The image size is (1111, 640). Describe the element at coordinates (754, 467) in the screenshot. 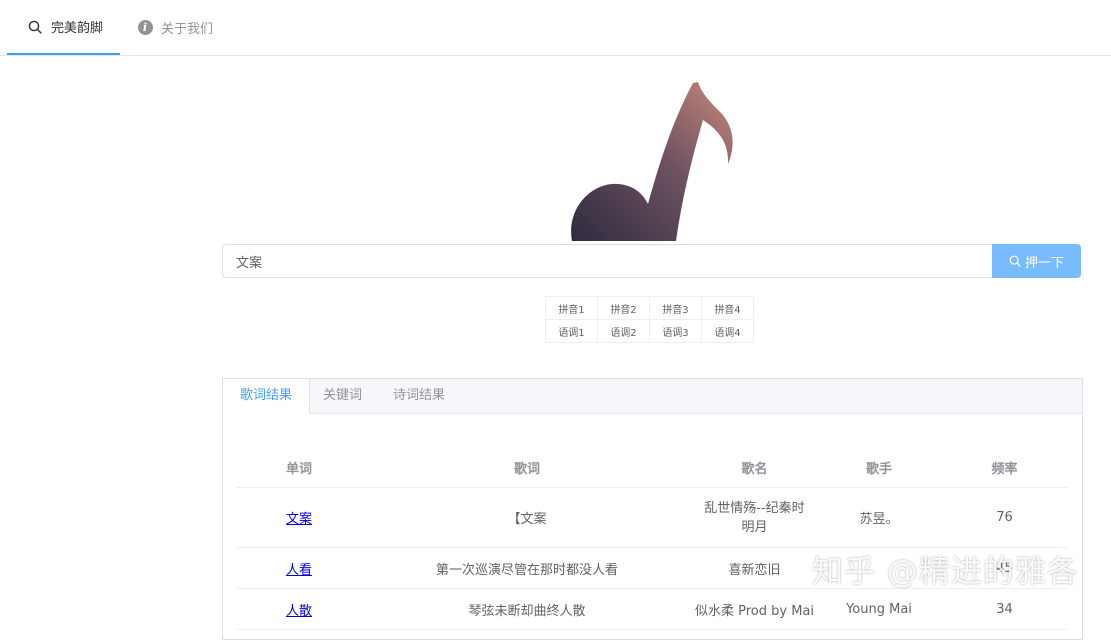

I see `column-header-song: 歌名` at that location.